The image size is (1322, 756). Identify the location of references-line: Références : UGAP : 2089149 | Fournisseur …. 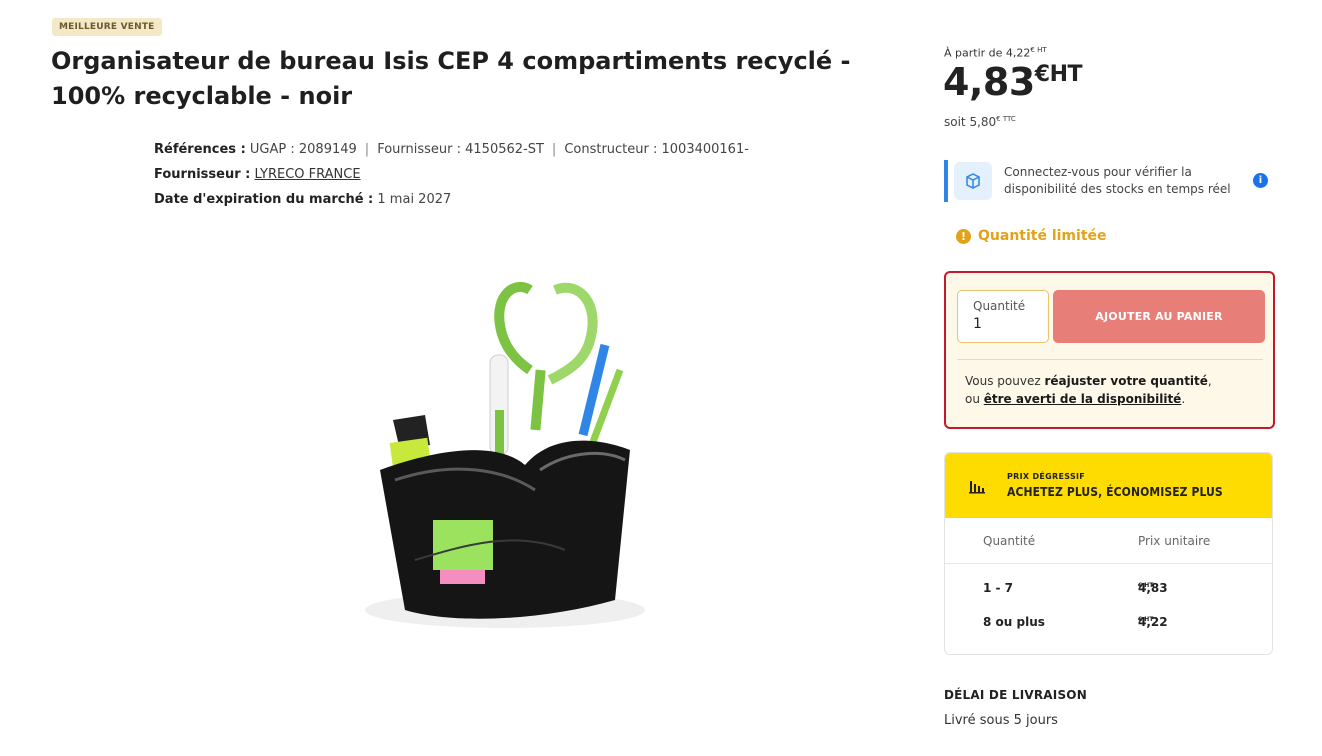
(451, 149).